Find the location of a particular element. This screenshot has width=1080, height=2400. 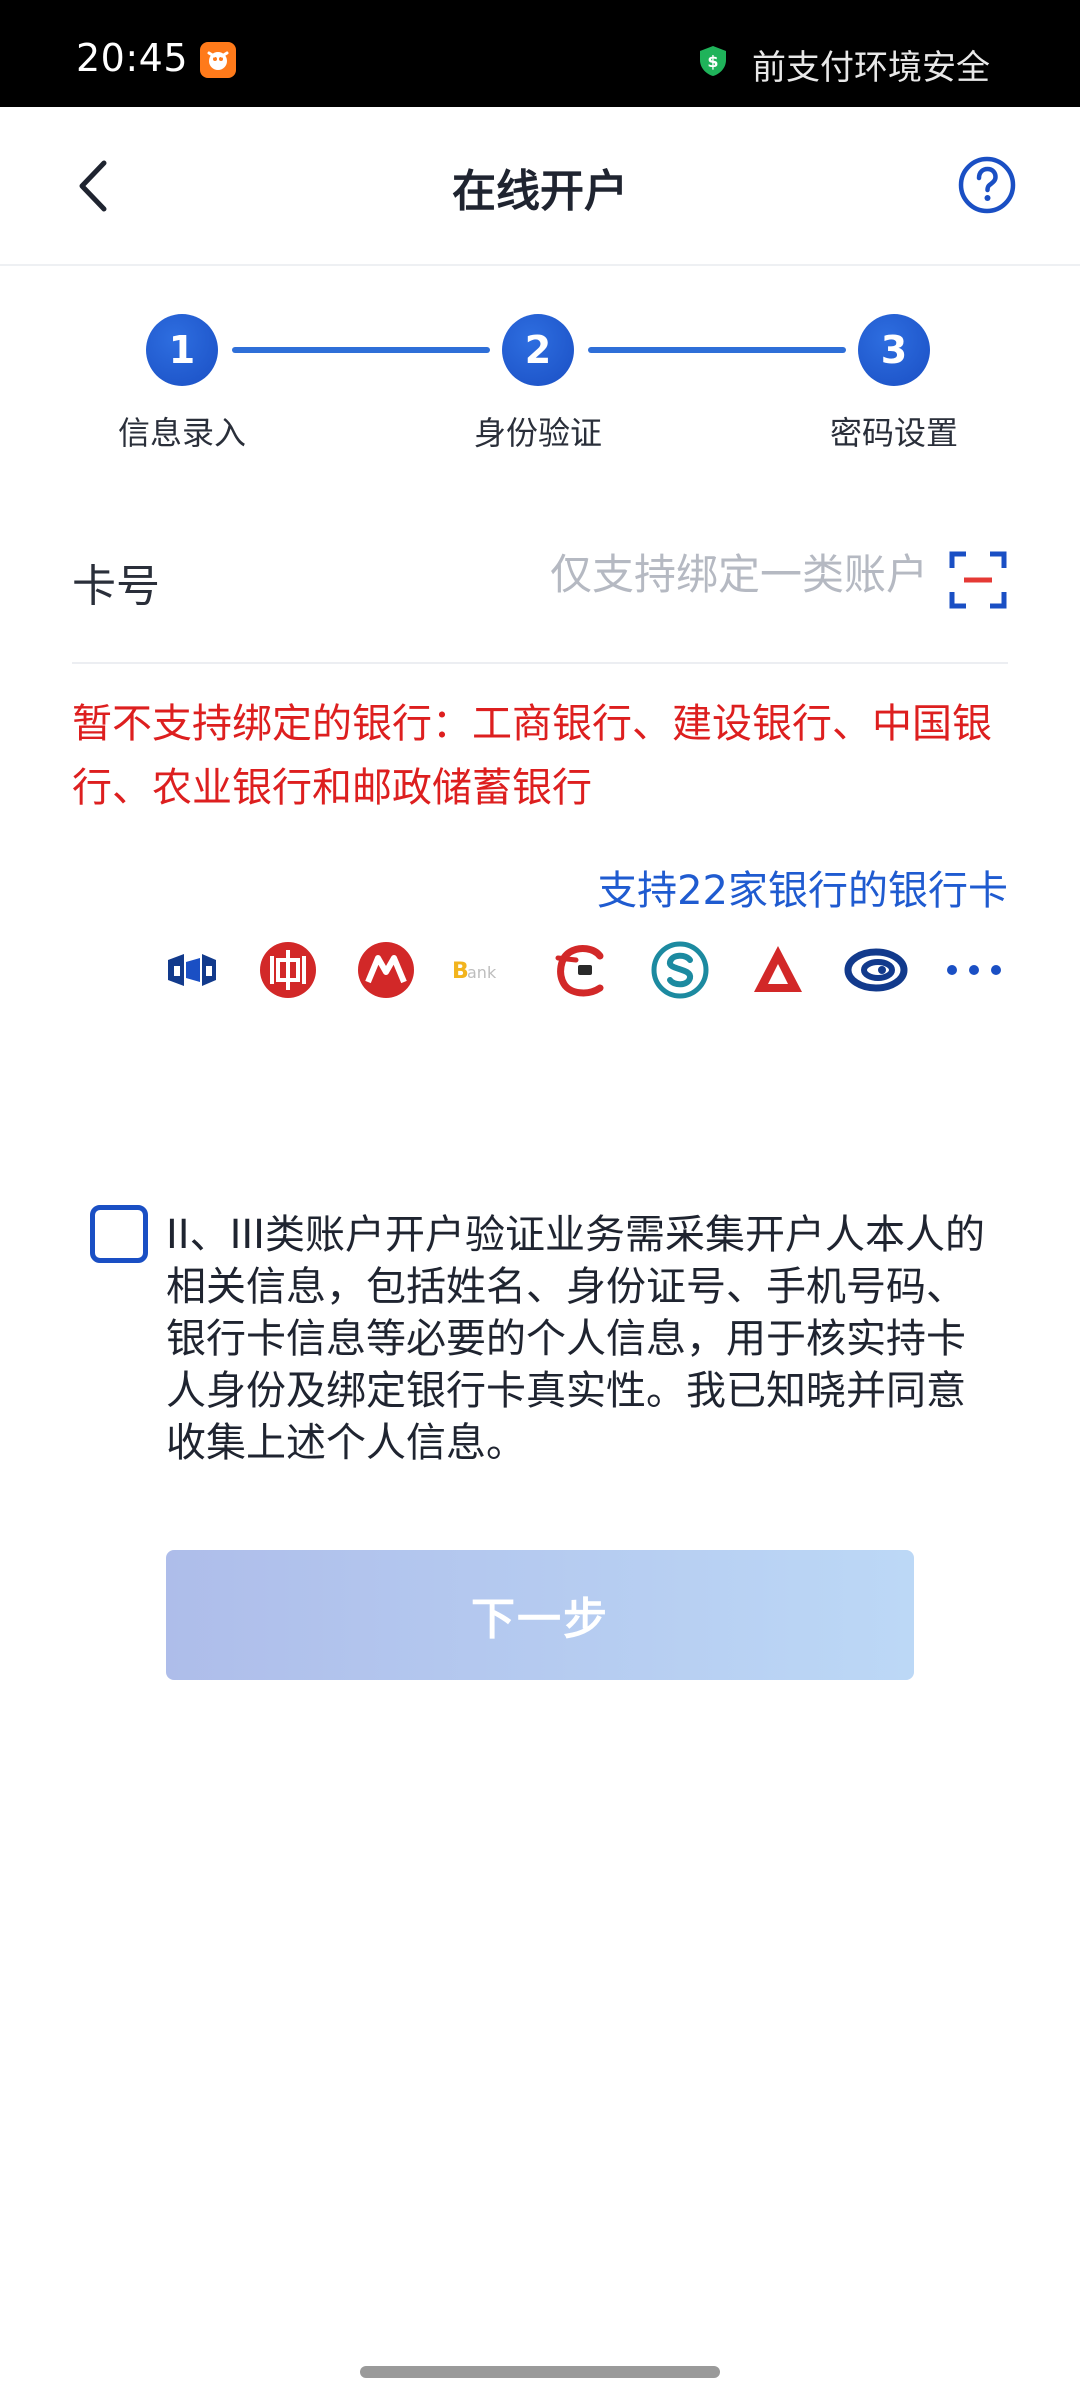

nav-header: 在线开户 is located at coordinates (540, 186).